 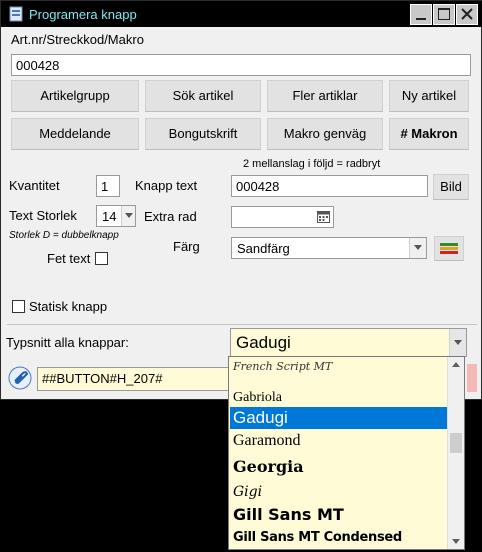 What do you see at coordinates (258, 186) in the screenshot?
I see `knapp-text-value: 000428` at bounding box center [258, 186].